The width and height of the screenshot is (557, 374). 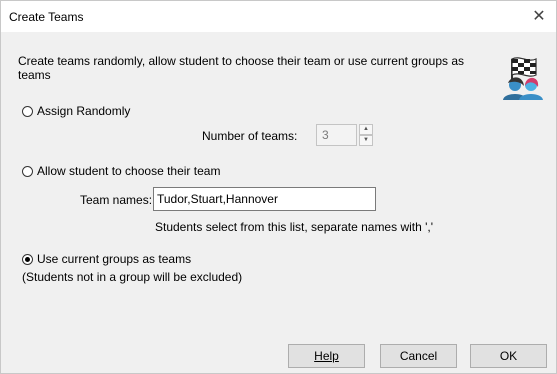 I want to click on help-button: Help, so click(x=326, y=356).